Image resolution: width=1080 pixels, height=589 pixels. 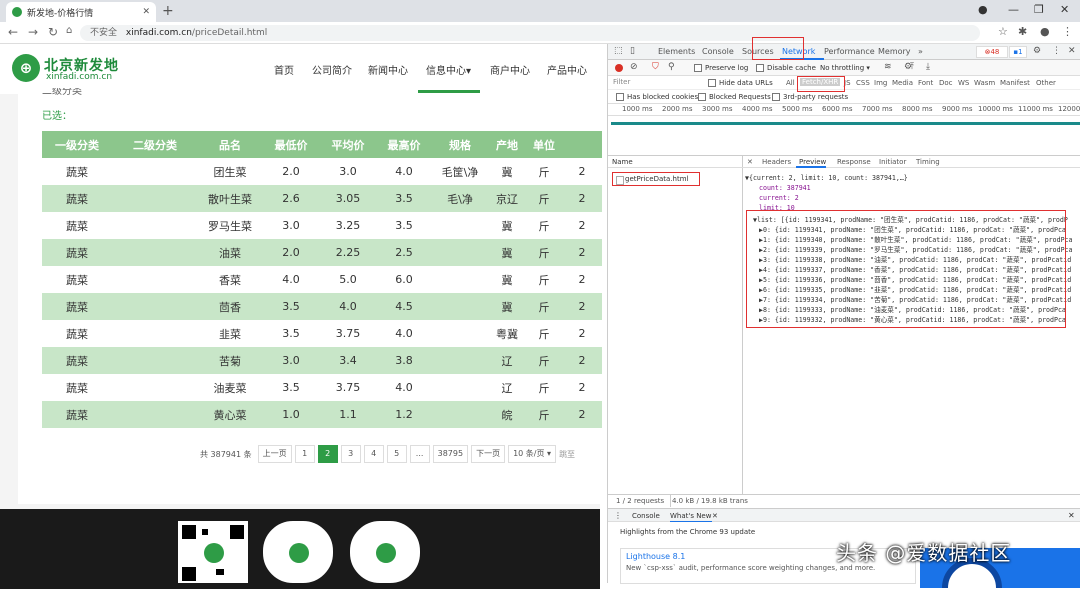 I want to click on filter-type-manifest: Manifest, so click(x=1015, y=83).